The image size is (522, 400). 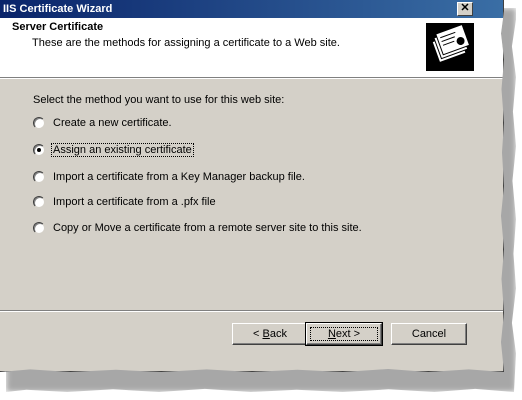 I want to click on option-label: Import a certificate from a .pfx file, so click(x=134, y=202).